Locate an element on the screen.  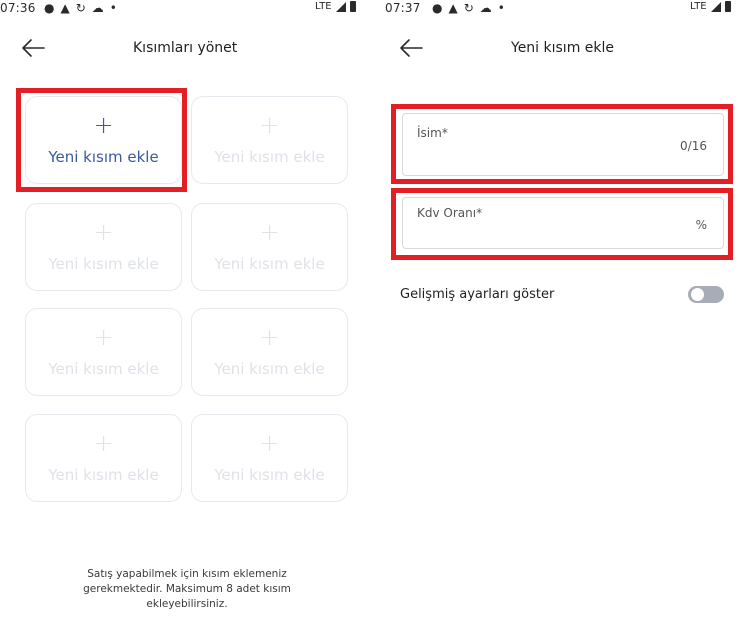
page-title: Yeni kısım ekle is located at coordinates (563, 48).